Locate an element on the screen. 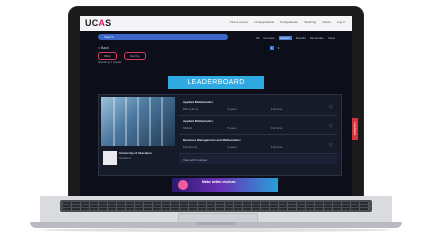  leaderboard-banner: LEADERBOARD is located at coordinates (216, 82).